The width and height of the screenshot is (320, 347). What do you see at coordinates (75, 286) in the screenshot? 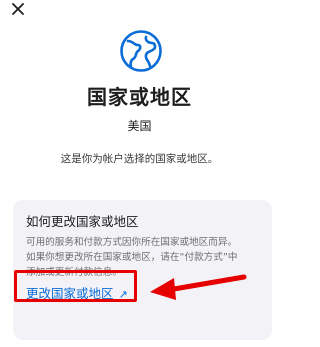
I see `annotation-highlight-box` at bounding box center [75, 286].